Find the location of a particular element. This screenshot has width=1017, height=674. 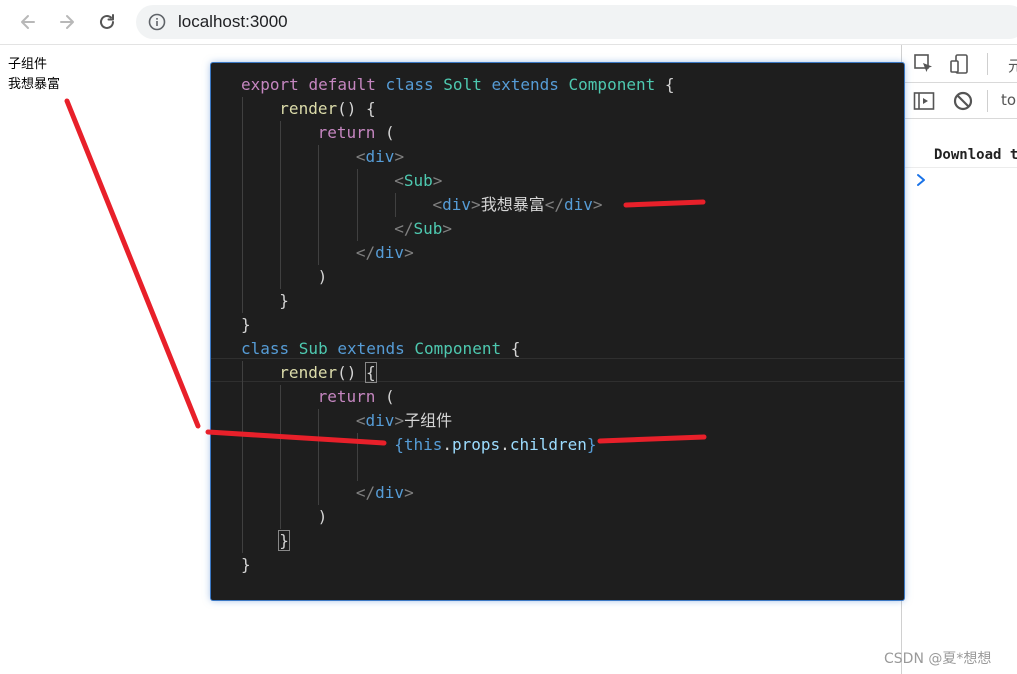

code-line: </Sub> is located at coordinates (423, 229).